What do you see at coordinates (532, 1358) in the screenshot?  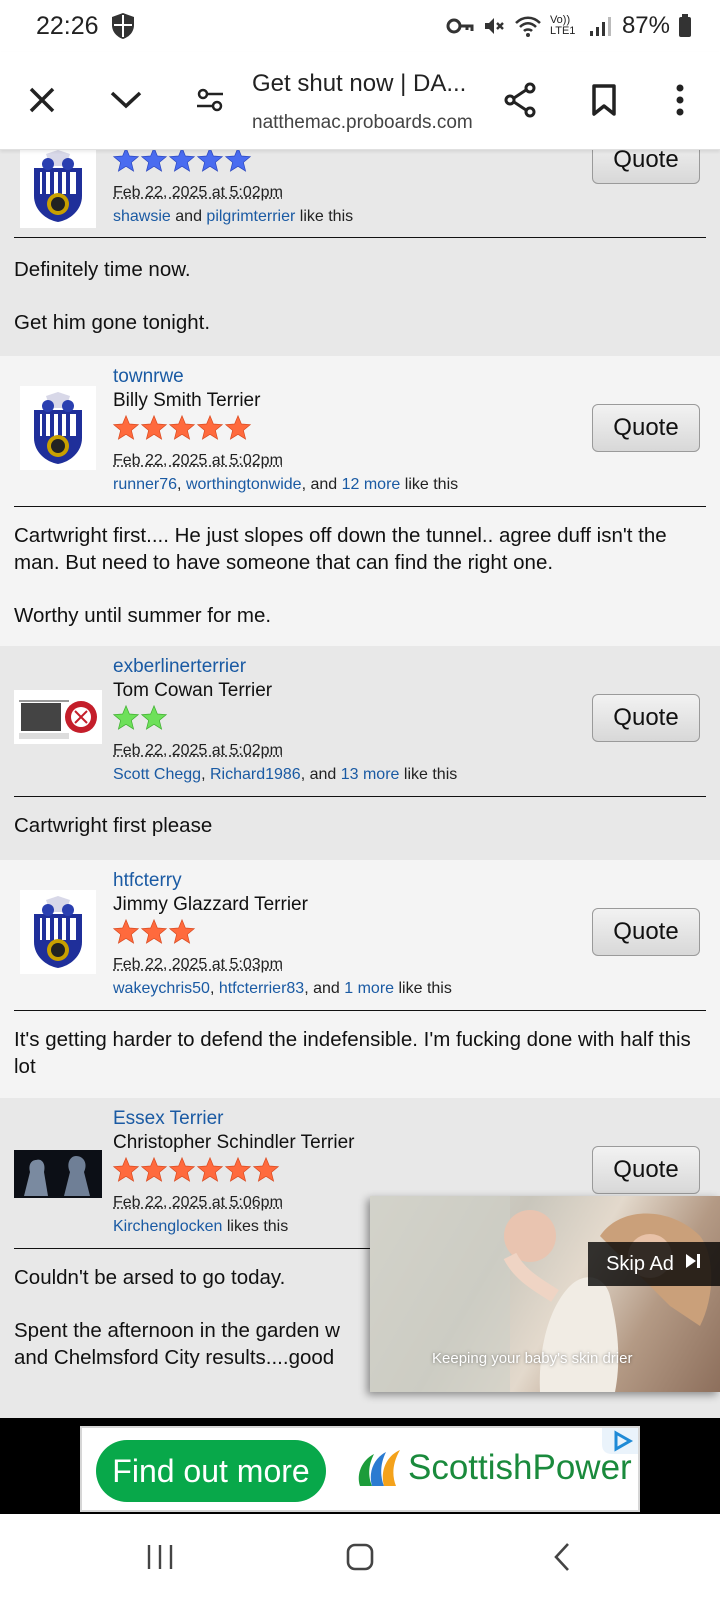 I see `ad-caption: Keeping your baby's skin drier` at bounding box center [532, 1358].